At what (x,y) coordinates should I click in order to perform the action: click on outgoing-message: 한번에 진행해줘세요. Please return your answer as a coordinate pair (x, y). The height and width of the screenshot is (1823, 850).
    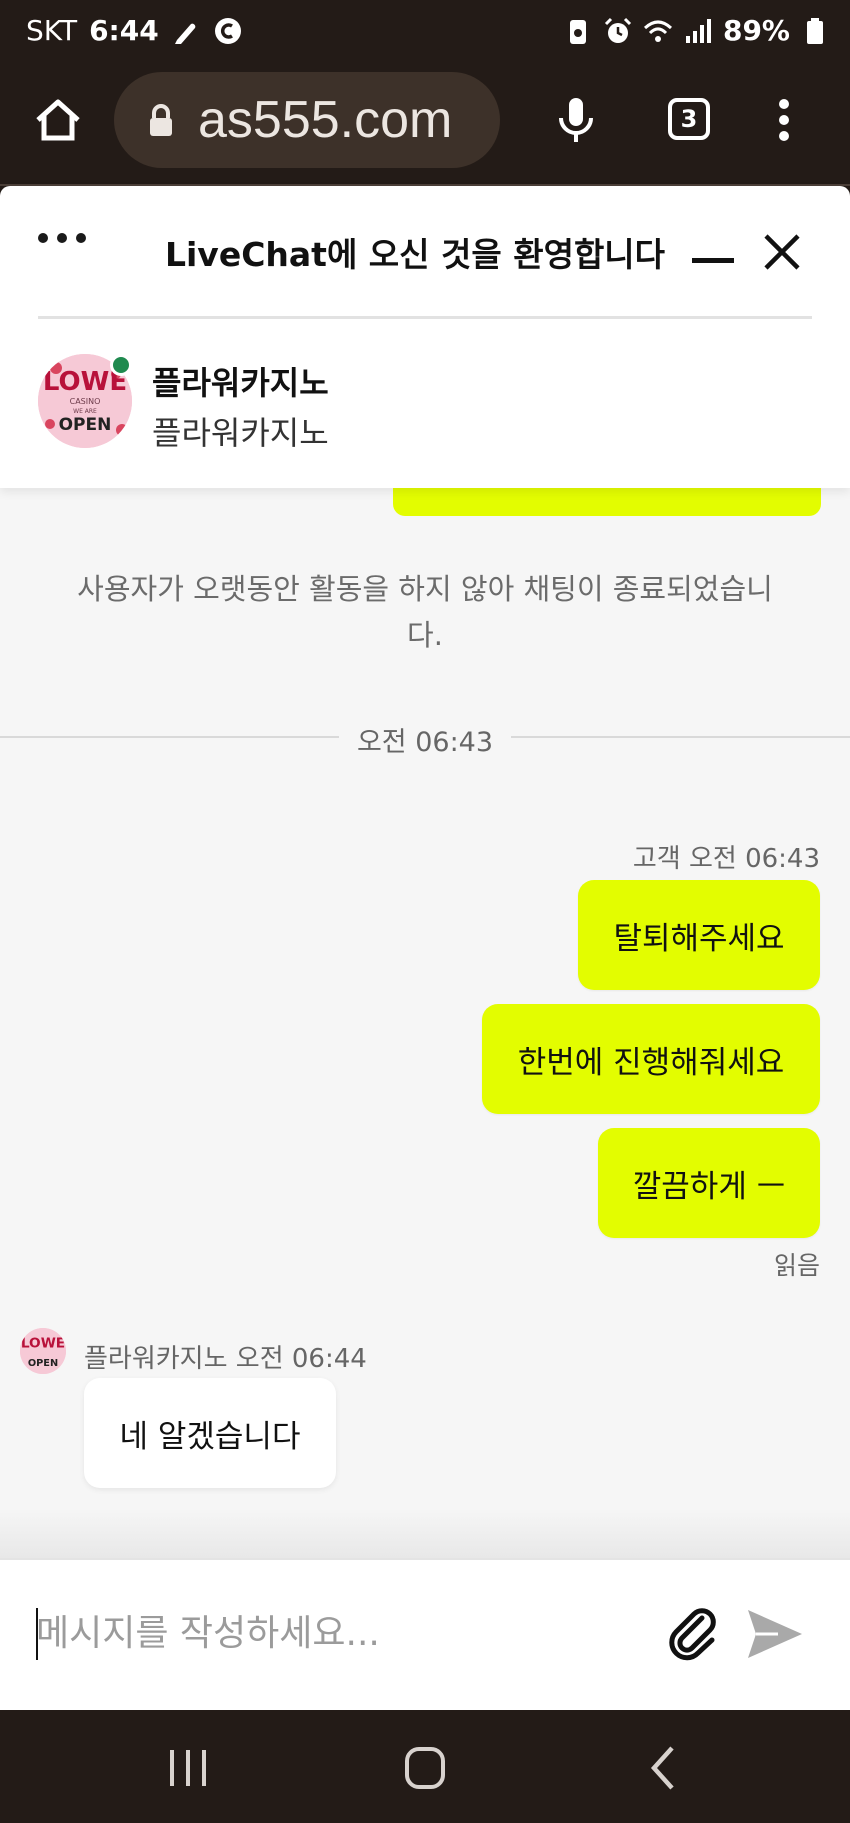
    Looking at the image, I should click on (651, 1059).